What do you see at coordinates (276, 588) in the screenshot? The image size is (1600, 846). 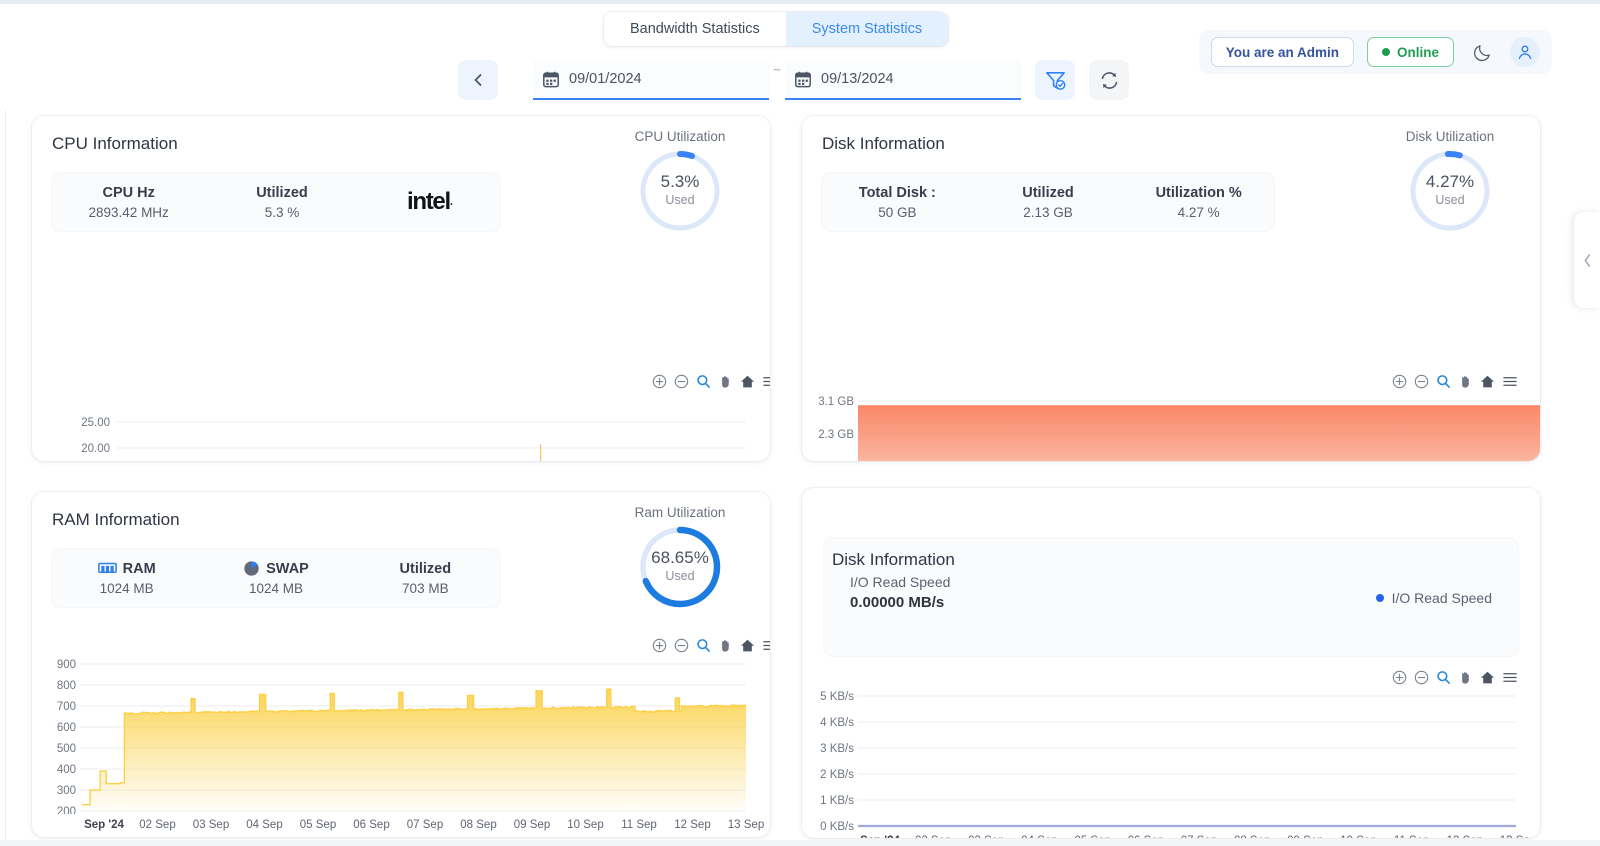 I see `ram-stat-swap-value: 1024 MB` at bounding box center [276, 588].